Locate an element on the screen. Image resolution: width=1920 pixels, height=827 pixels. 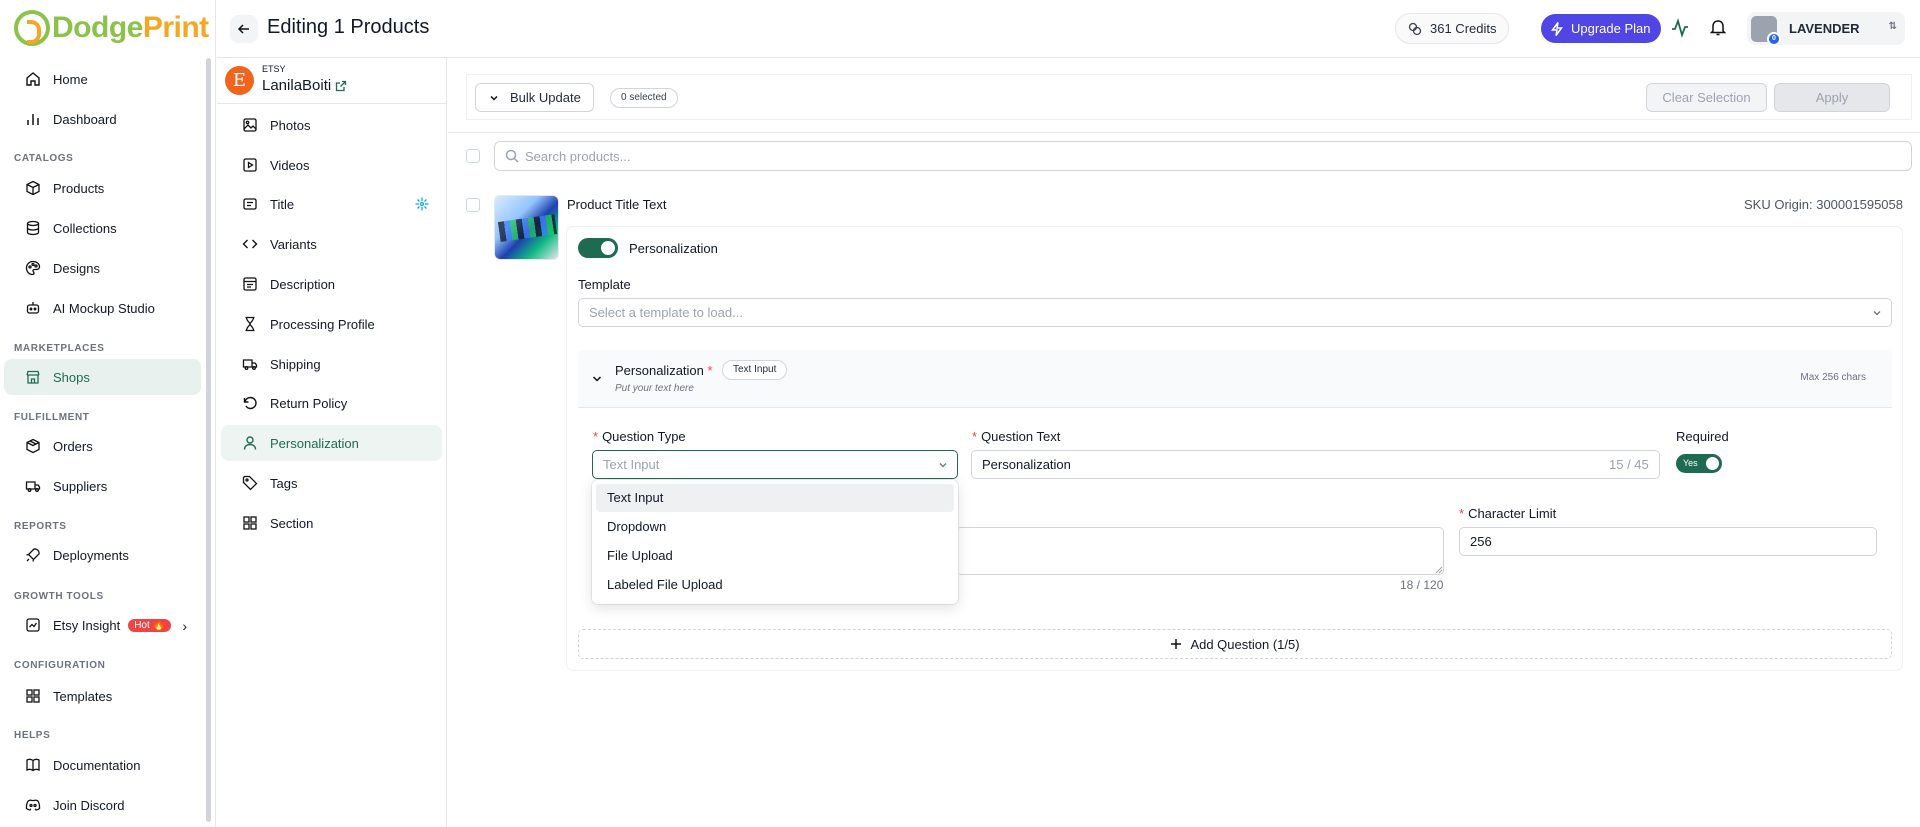
section-tags: Tags is located at coordinates (331, 483).